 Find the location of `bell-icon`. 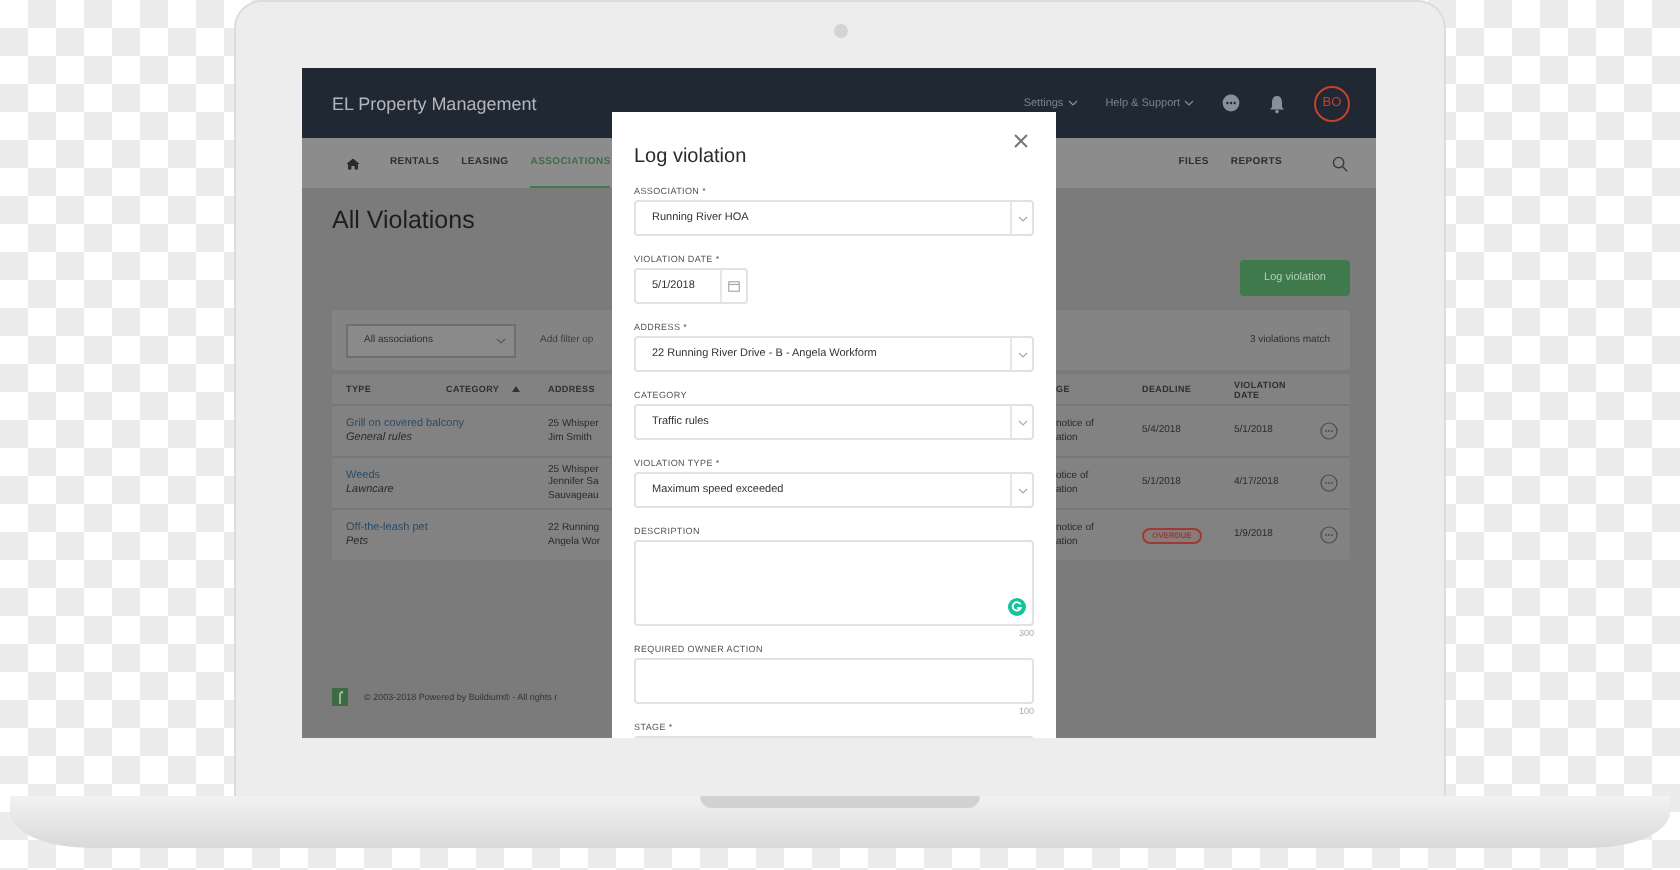

bell-icon is located at coordinates (1277, 103).